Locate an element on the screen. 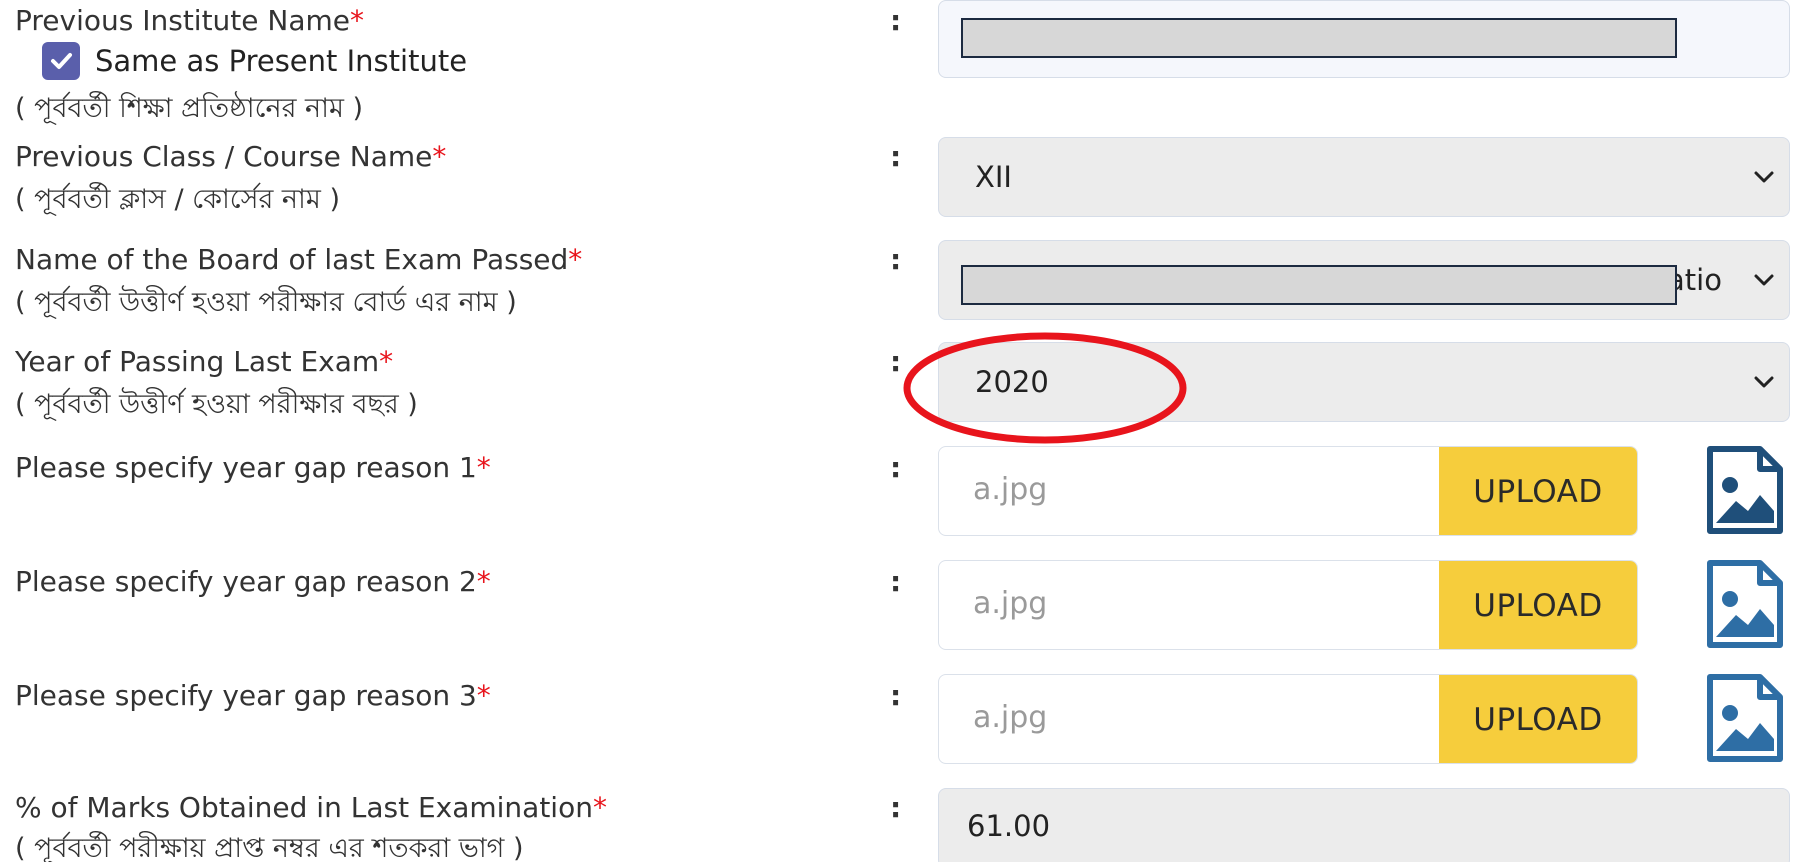  year-of-passing-label: Year of Passing Last Exam* is located at coordinates (204, 361).